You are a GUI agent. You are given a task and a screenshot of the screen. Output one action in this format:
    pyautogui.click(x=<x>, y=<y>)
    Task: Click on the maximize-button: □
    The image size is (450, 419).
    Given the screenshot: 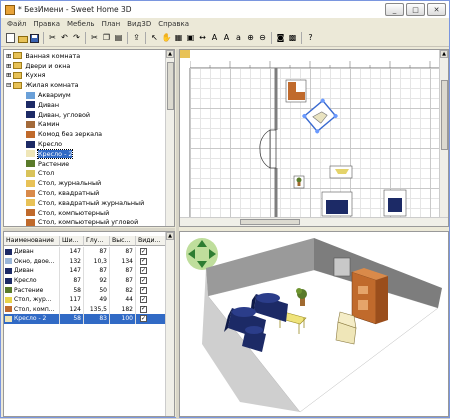 What is the action you would take?
    pyautogui.click(x=415, y=9)
    